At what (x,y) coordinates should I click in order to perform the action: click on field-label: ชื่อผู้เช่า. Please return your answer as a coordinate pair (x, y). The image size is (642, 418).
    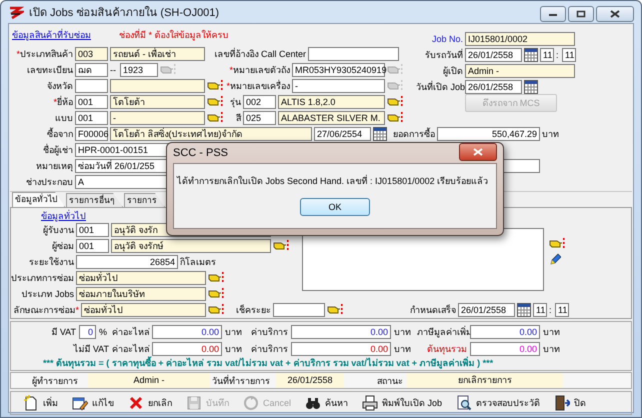
    Looking at the image, I should click on (57, 150).